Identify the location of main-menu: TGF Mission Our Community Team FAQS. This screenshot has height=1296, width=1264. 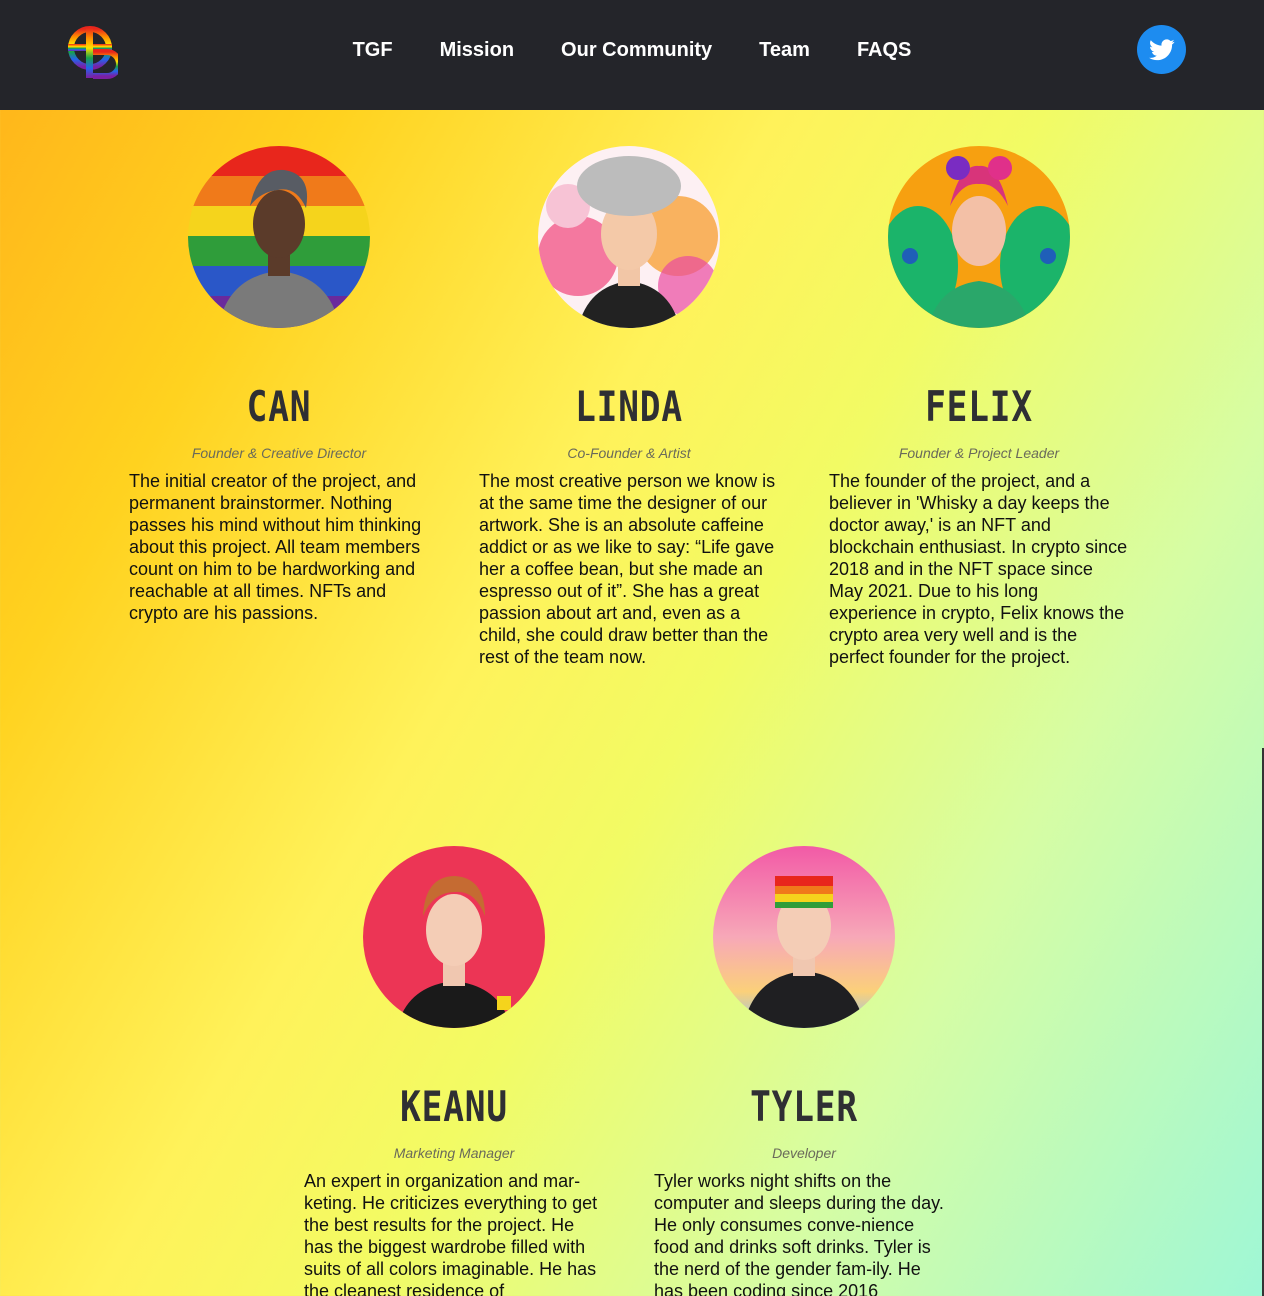
(632, 51).